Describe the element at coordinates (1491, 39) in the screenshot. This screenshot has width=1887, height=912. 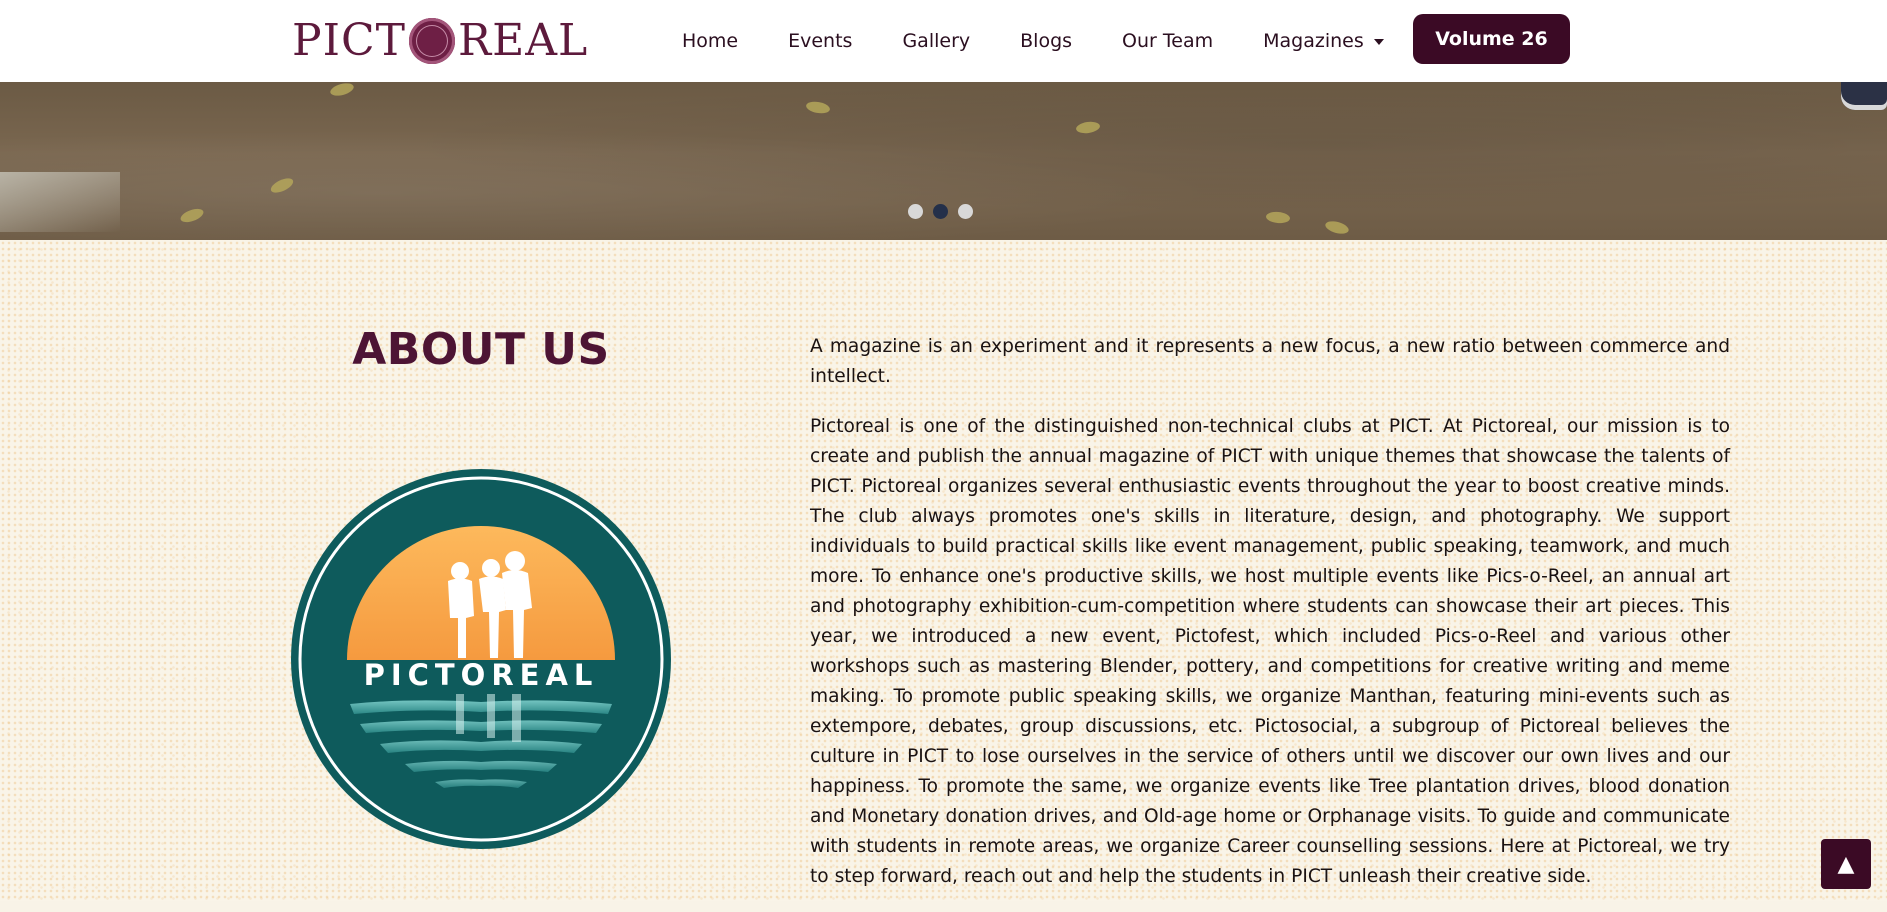
I see `volume-button: Volume 26` at that location.